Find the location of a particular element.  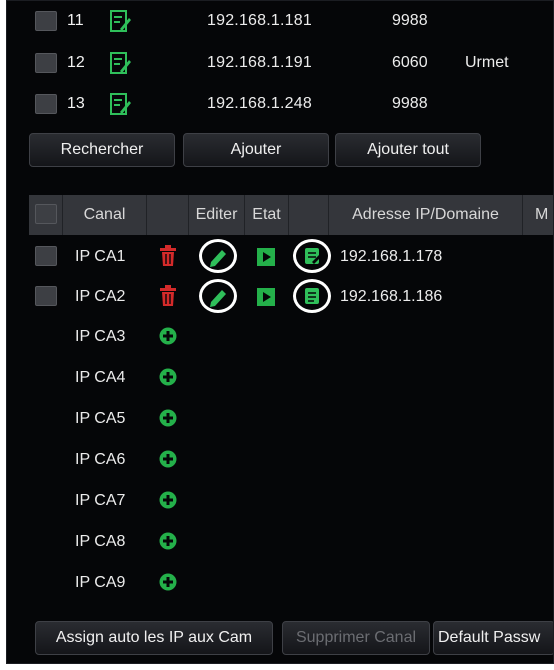

channel-row: IP CA3 is located at coordinates (280, 337).